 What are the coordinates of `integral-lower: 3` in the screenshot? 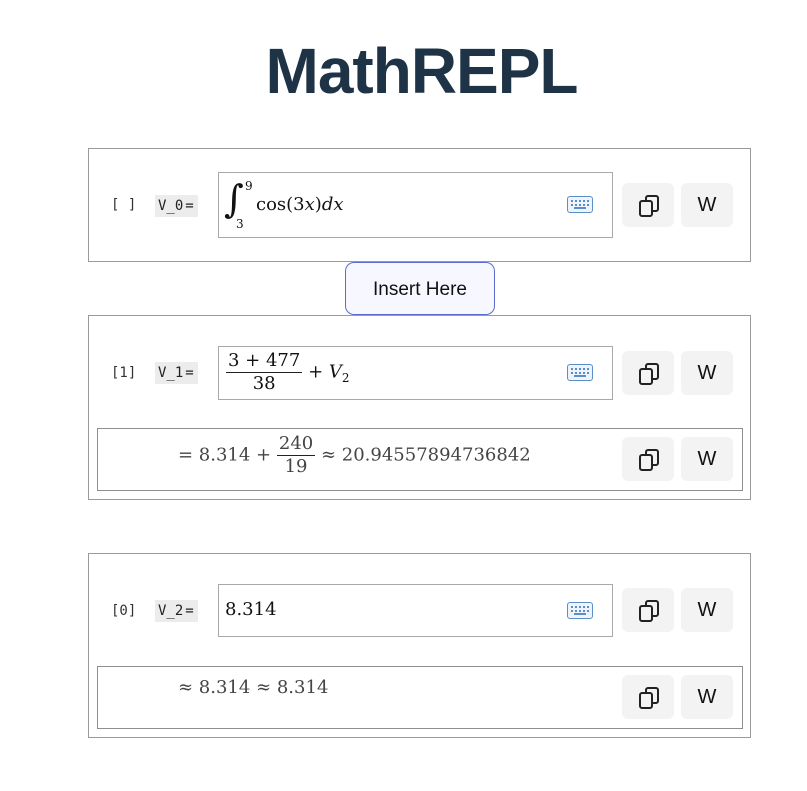 It's located at (240, 224).